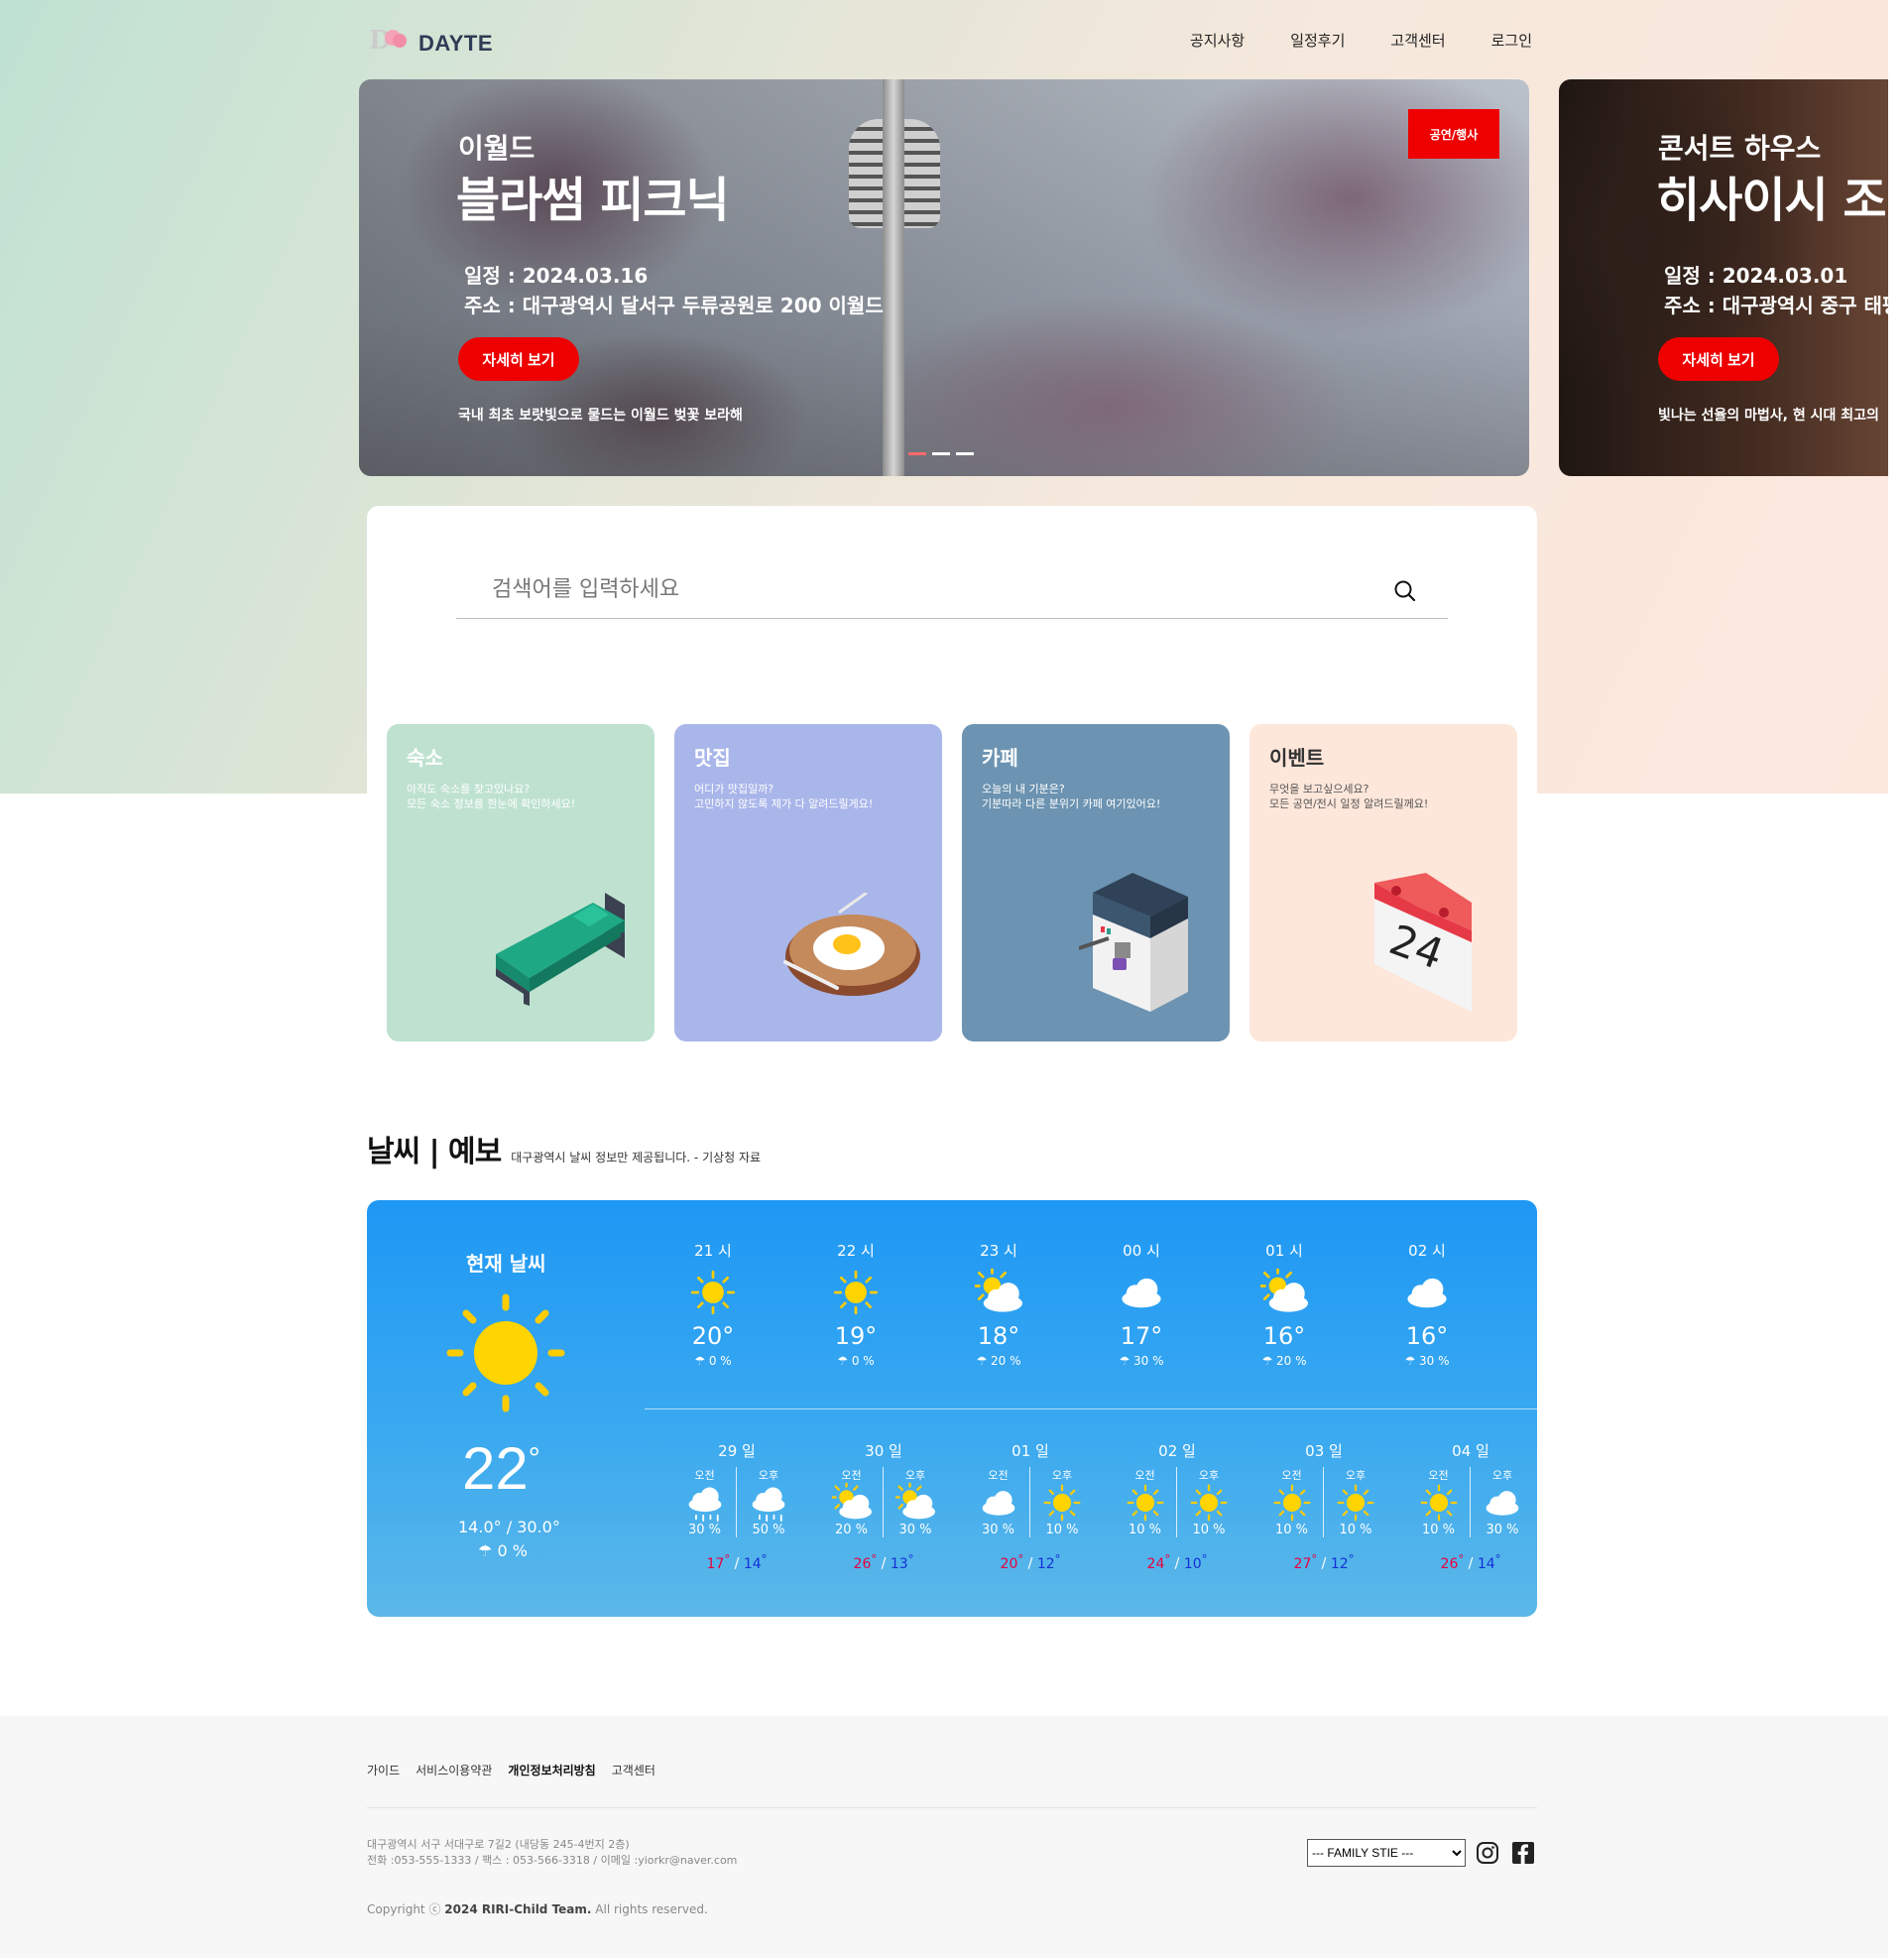  Describe the element at coordinates (509, 1527) in the screenshot. I see `current-temp-range: 14.0° / 30.0°` at that location.